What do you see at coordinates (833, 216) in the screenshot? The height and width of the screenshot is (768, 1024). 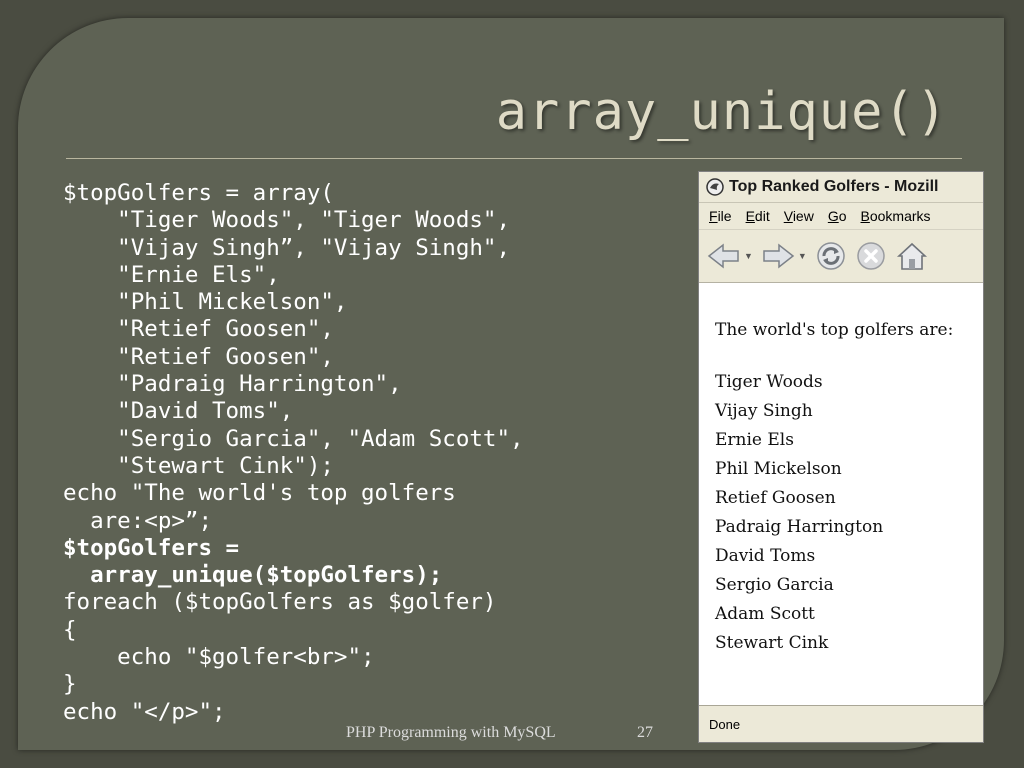 I see `menu-item-accel: G` at bounding box center [833, 216].